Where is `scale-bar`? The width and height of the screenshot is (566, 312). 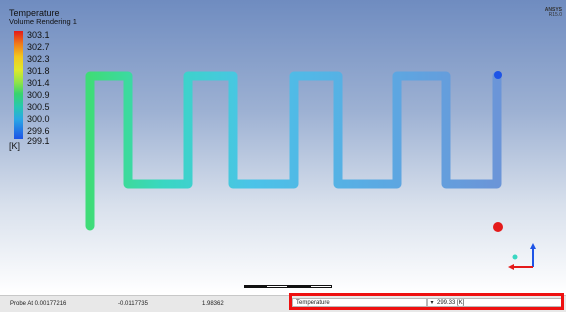
scale-bar is located at coordinates (294, 286).